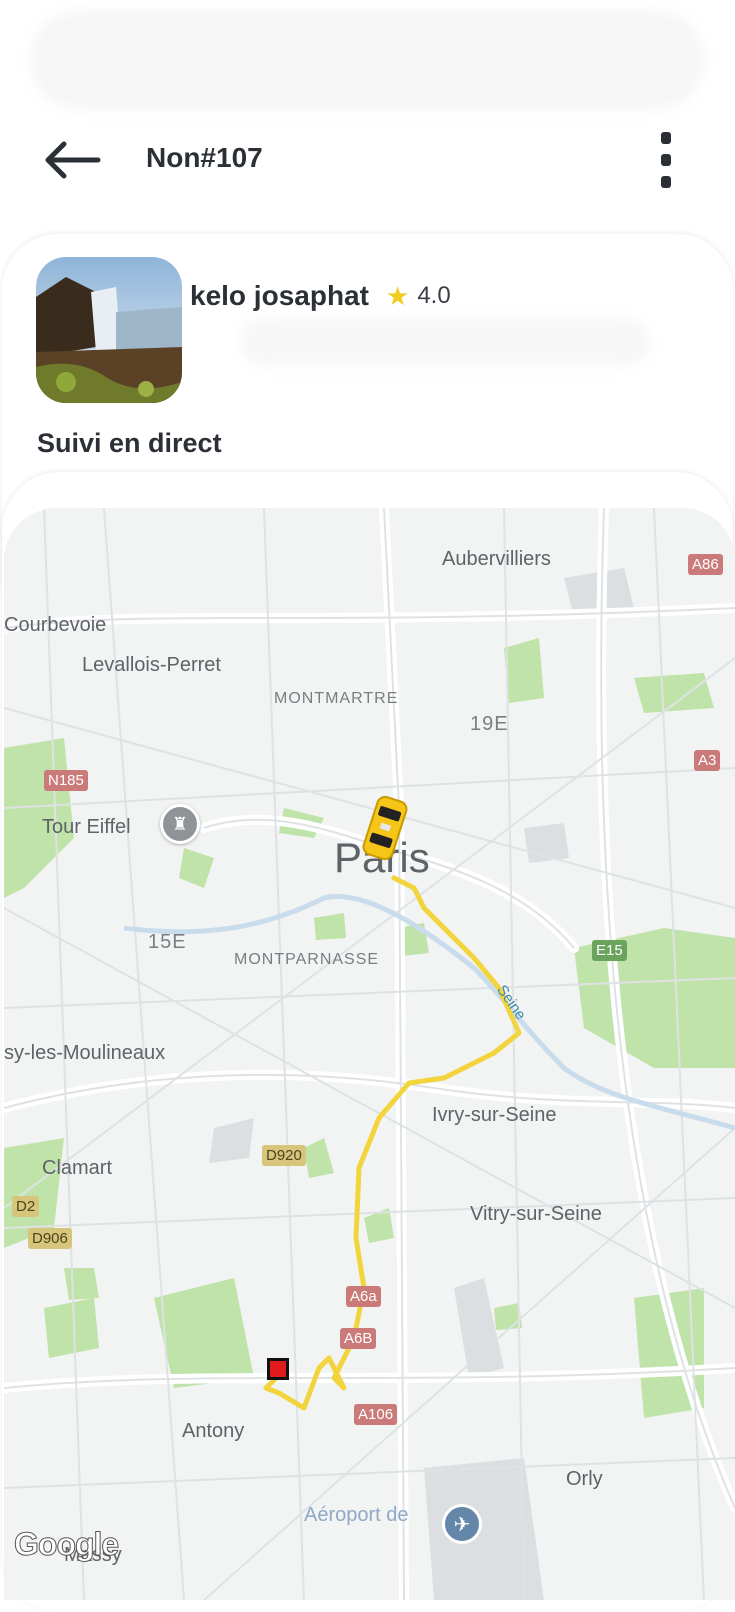  What do you see at coordinates (278, 1369) in the screenshot?
I see `destination-marker-icon` at bounding box center [278, 1369].